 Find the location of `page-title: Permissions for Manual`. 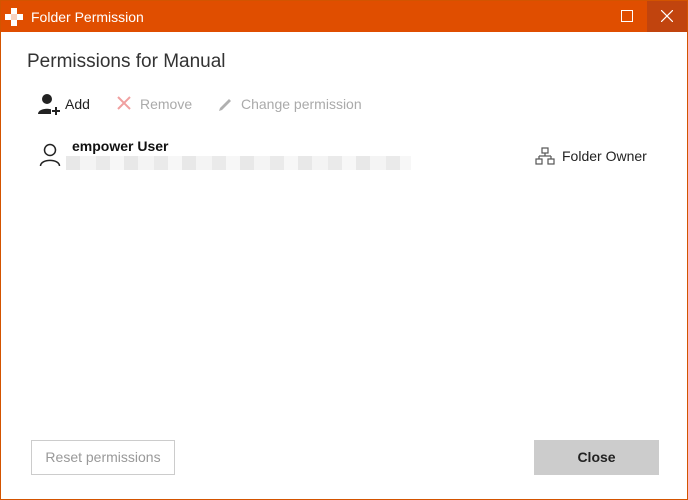

page-title: Permissions for Manual is located at coordinates (126, 61).